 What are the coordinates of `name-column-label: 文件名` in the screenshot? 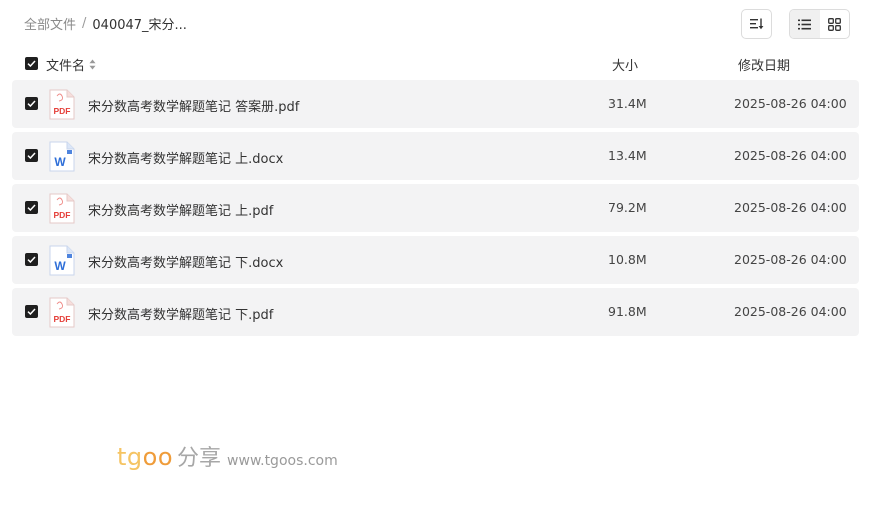 It's located at (66, 66).